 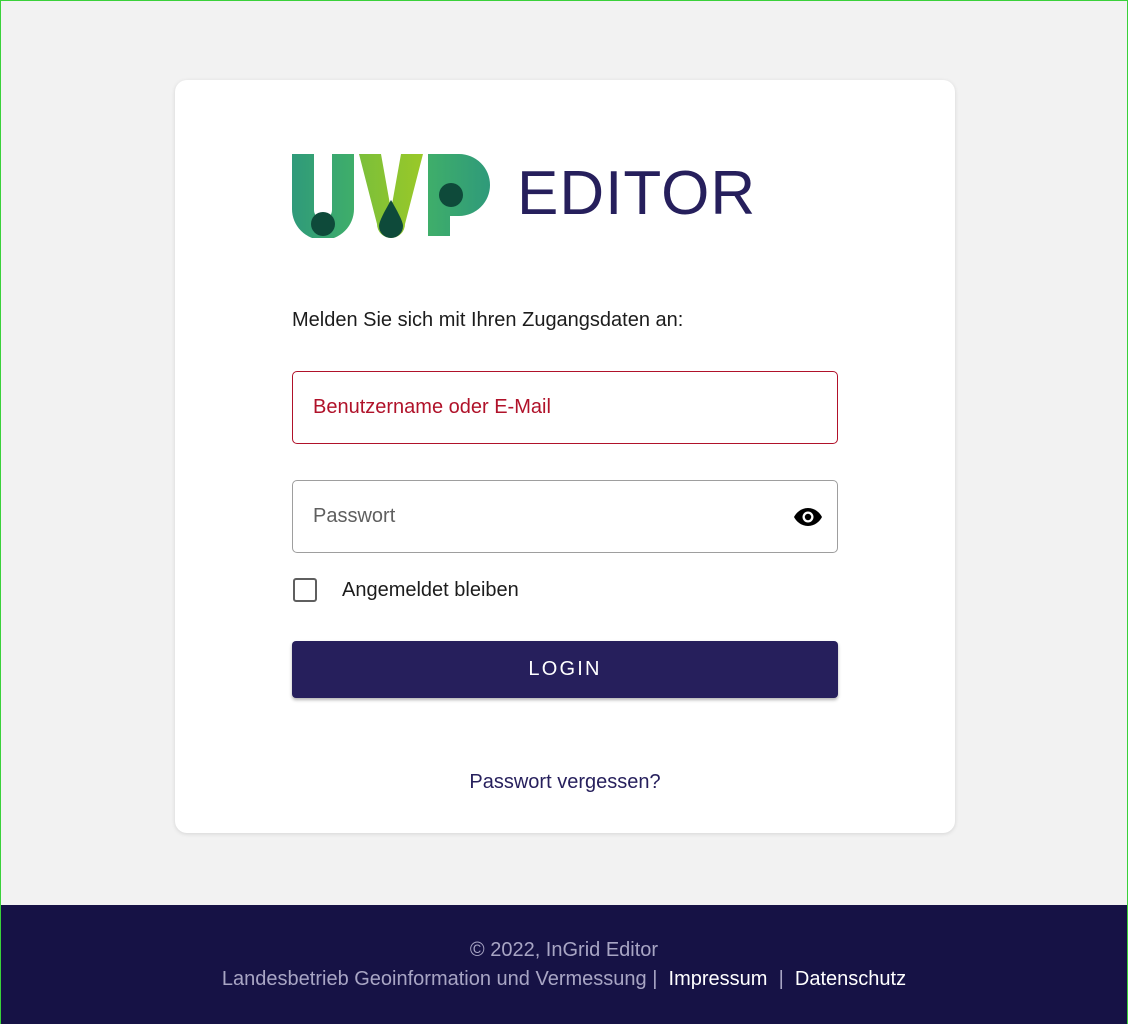 What do you see at coordinates (391, 196) in the screenshot?
I see `uvp-logo-mark` at bounding box center [391, 196].